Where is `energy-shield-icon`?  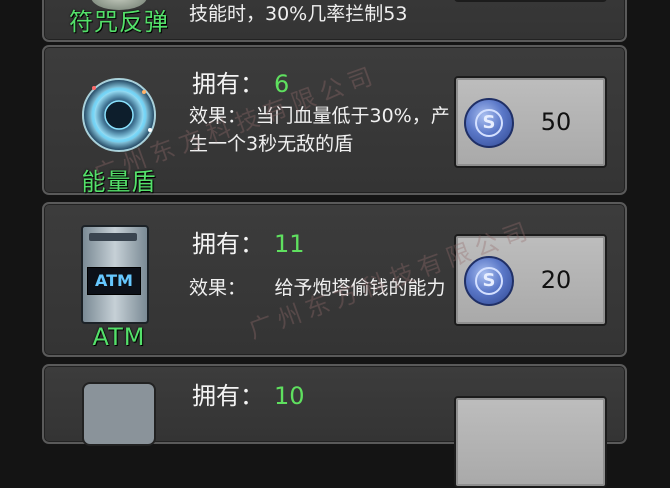 energy-shield-icon is located at coordinates (119, 115).